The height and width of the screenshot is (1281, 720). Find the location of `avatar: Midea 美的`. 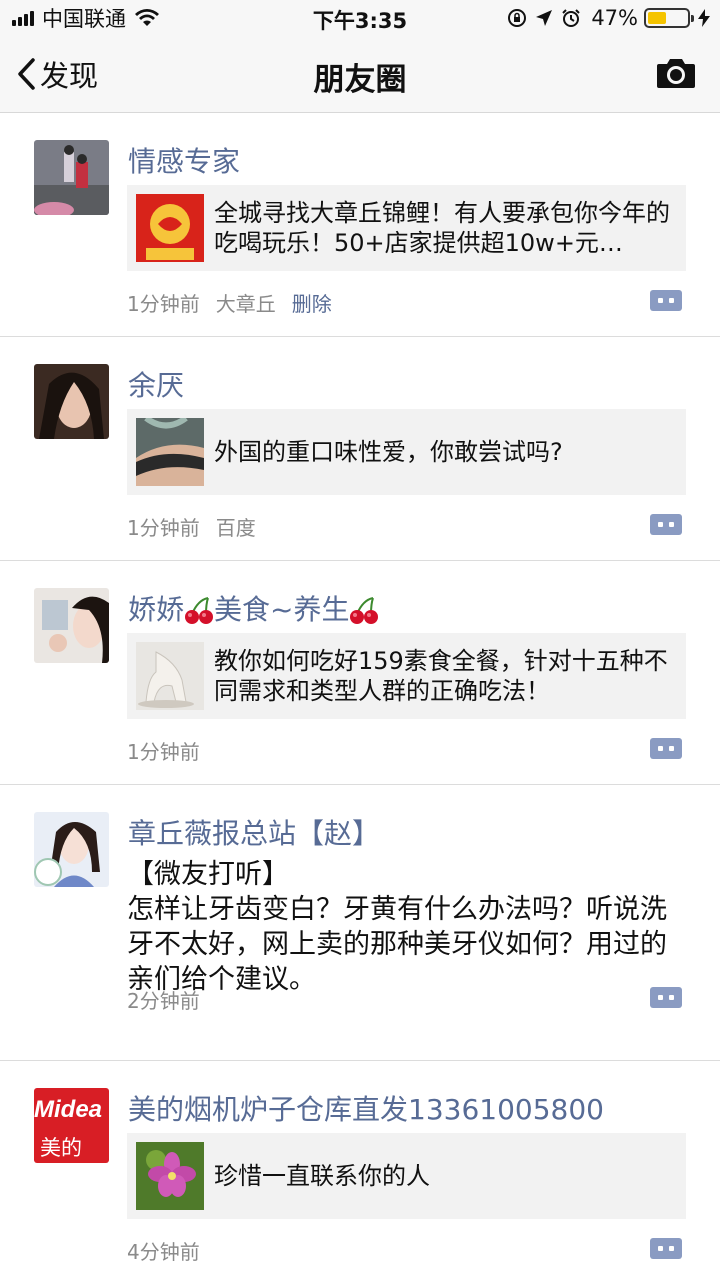

avatar: Midea 美的 is located at coordinates (71, 1125).